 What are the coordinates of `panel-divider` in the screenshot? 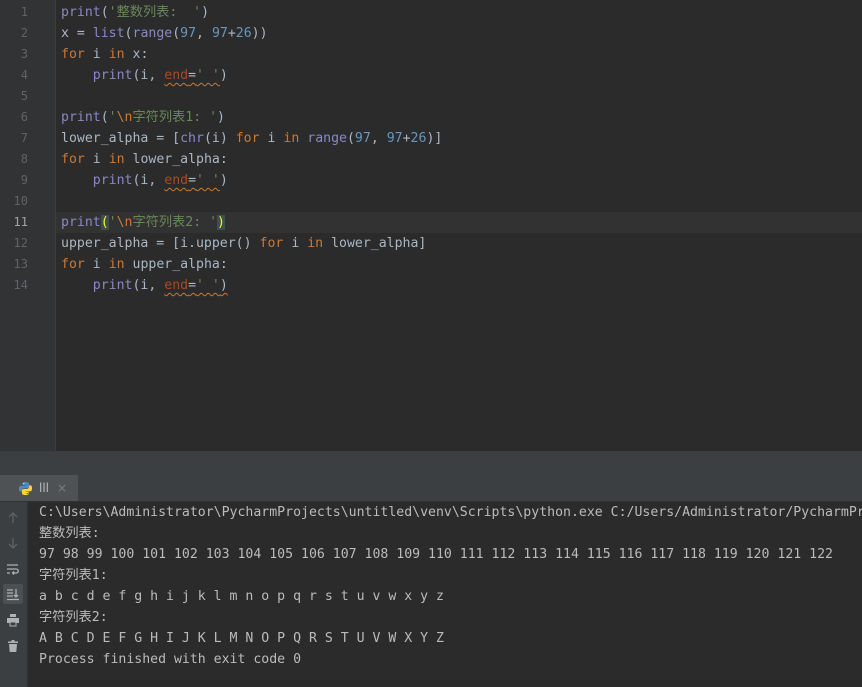 It's located at (431, 463).